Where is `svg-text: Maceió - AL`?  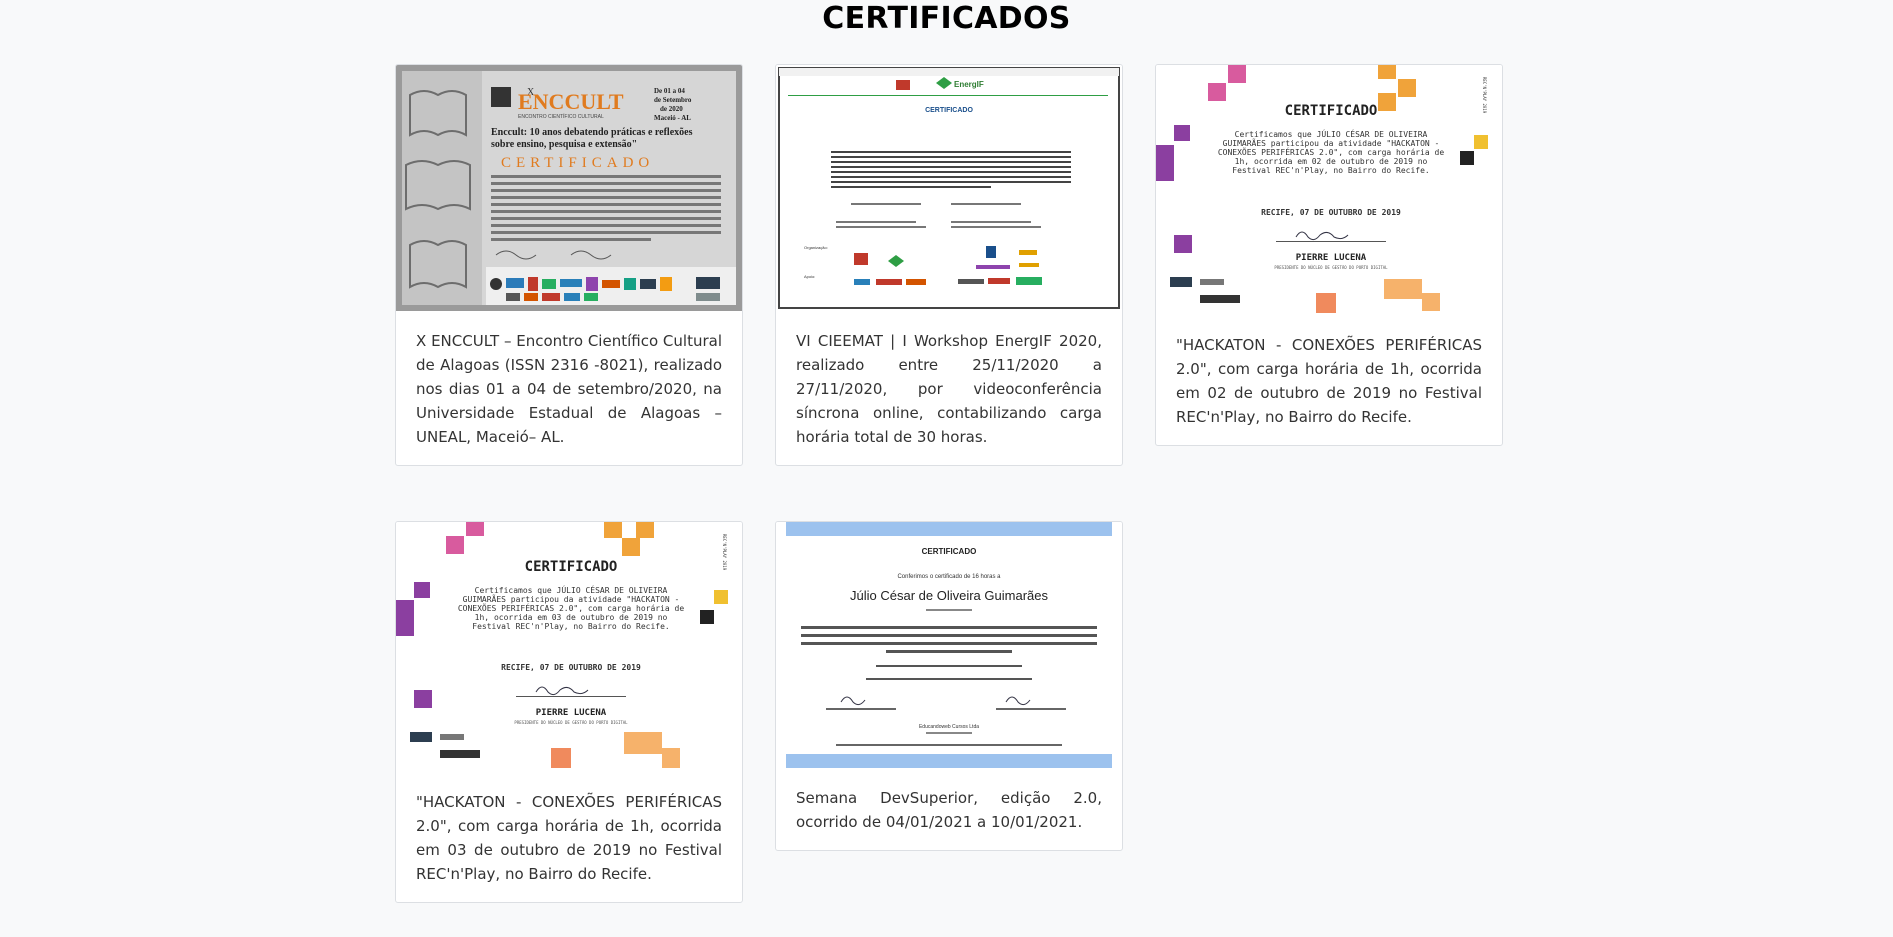 svg-text: Maceió - AL is located at coordinates (672, 118).